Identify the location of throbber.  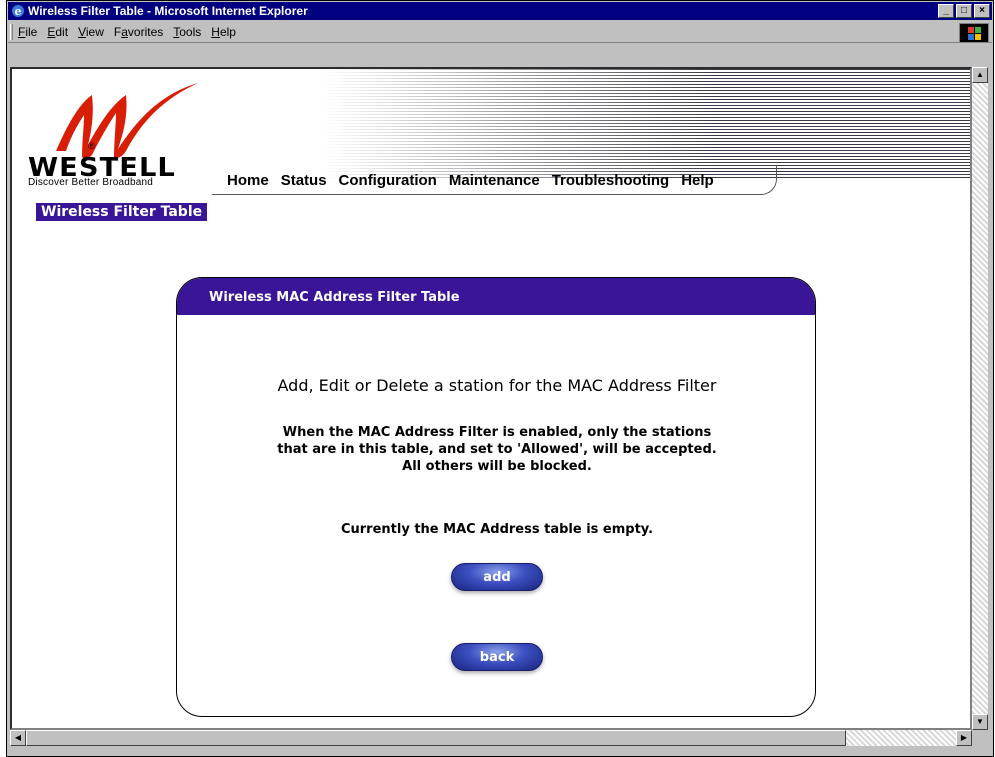
(974, 33).